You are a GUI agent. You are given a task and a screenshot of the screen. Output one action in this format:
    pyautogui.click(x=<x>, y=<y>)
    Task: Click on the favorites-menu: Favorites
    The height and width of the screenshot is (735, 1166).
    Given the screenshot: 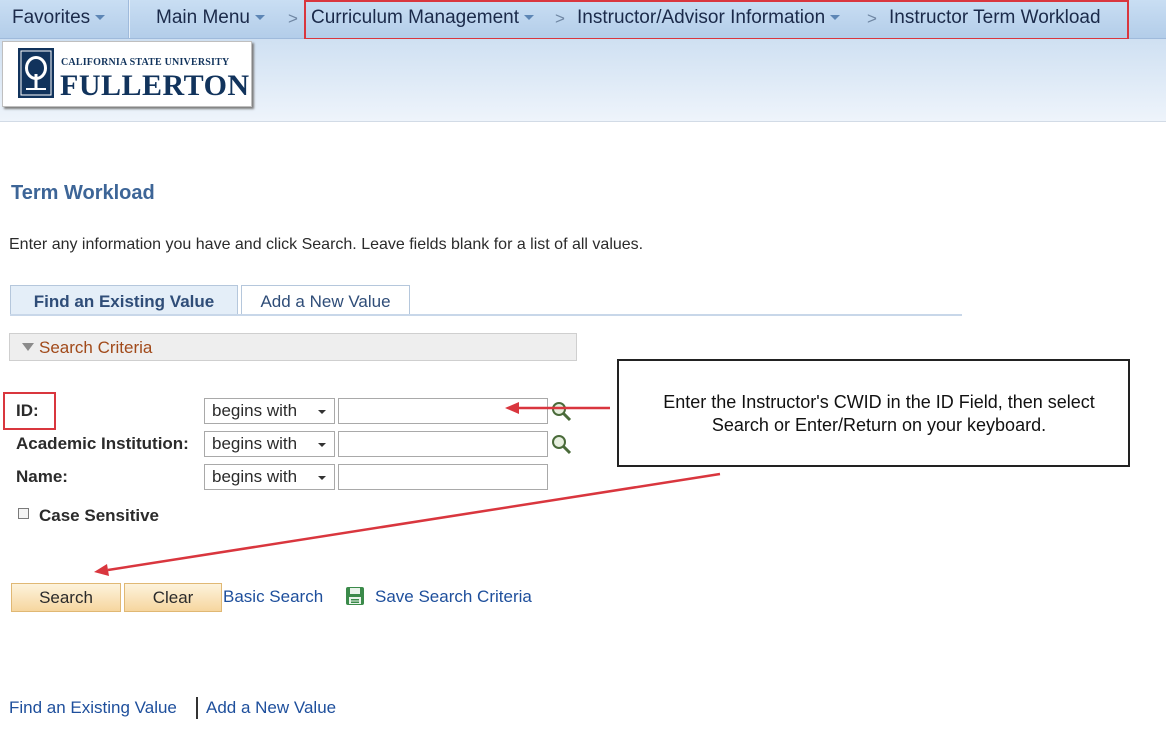 What is the action you would take?
    pyautogui.click(x=59, y=18)
    